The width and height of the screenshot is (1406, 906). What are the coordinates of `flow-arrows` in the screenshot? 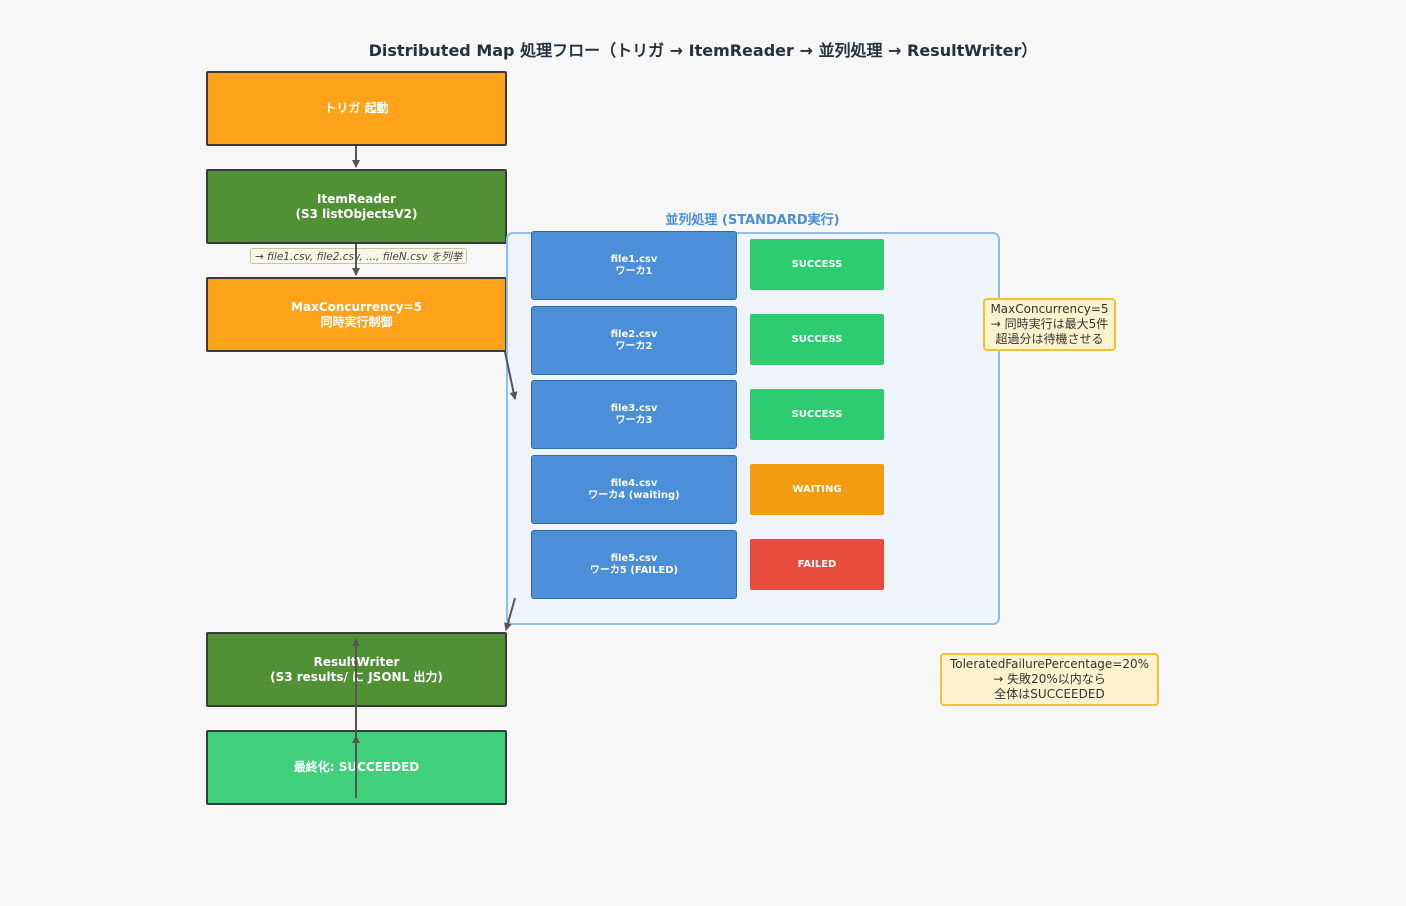 It's located at (435, 472).